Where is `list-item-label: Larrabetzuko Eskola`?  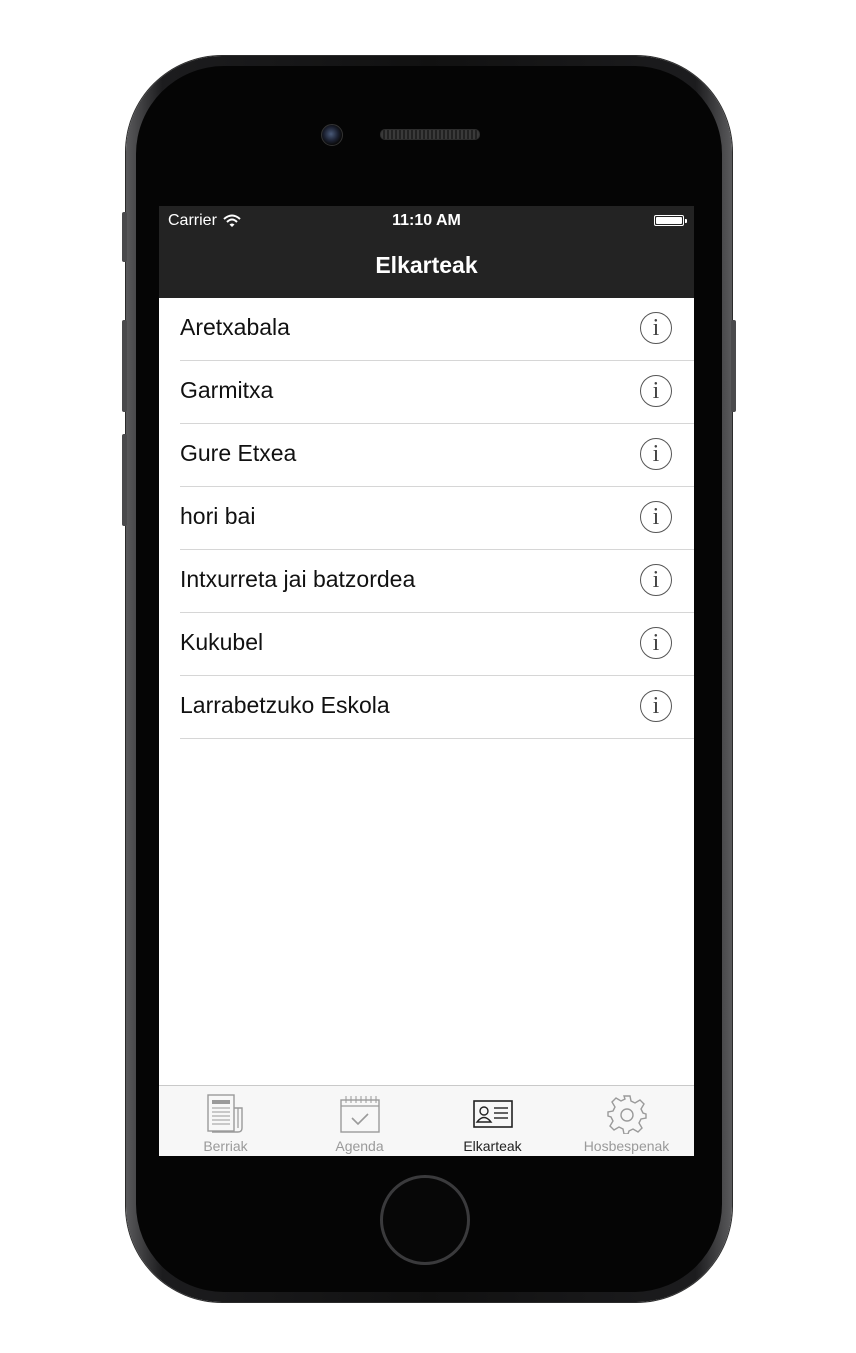
list-item-label: Larrabetzuko Eskola is located at coordinates (285, 705).